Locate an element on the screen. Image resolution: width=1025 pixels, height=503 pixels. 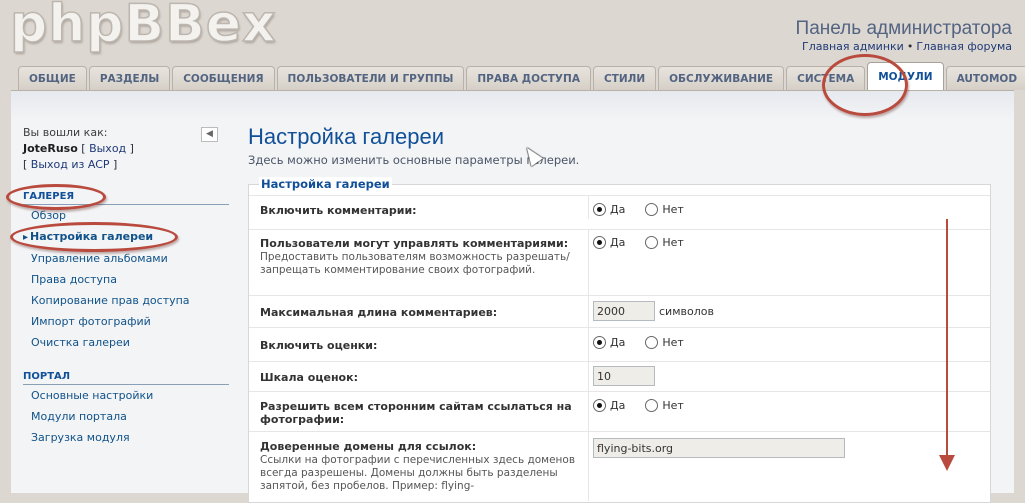
sidebar-item-portal-modules: Модули портала is located at coordinates (126, 416).